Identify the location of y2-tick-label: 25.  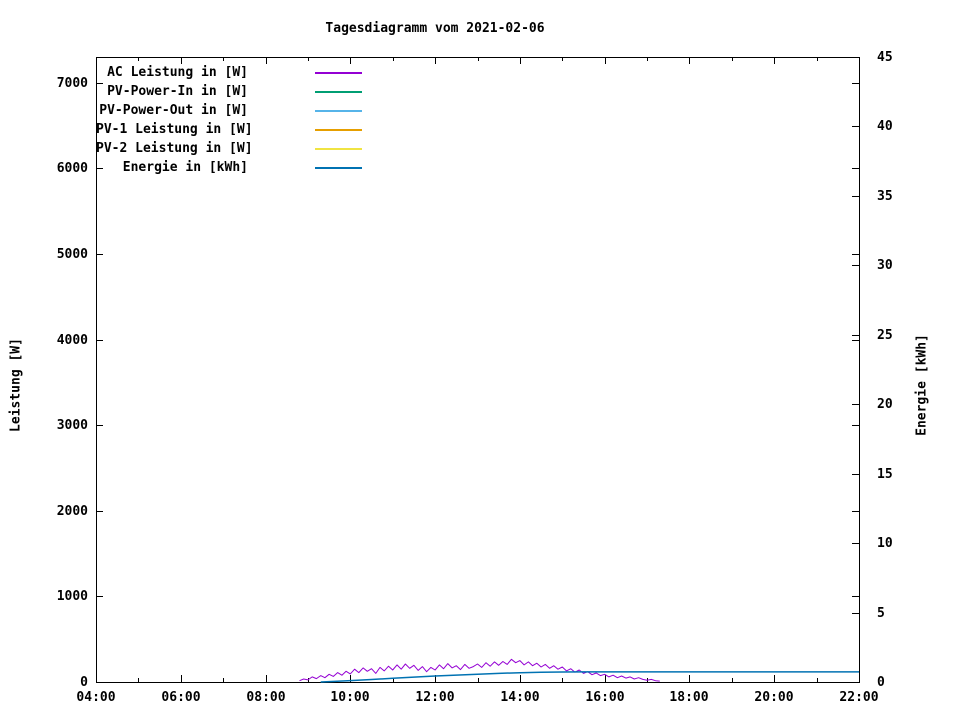
(885, 335).